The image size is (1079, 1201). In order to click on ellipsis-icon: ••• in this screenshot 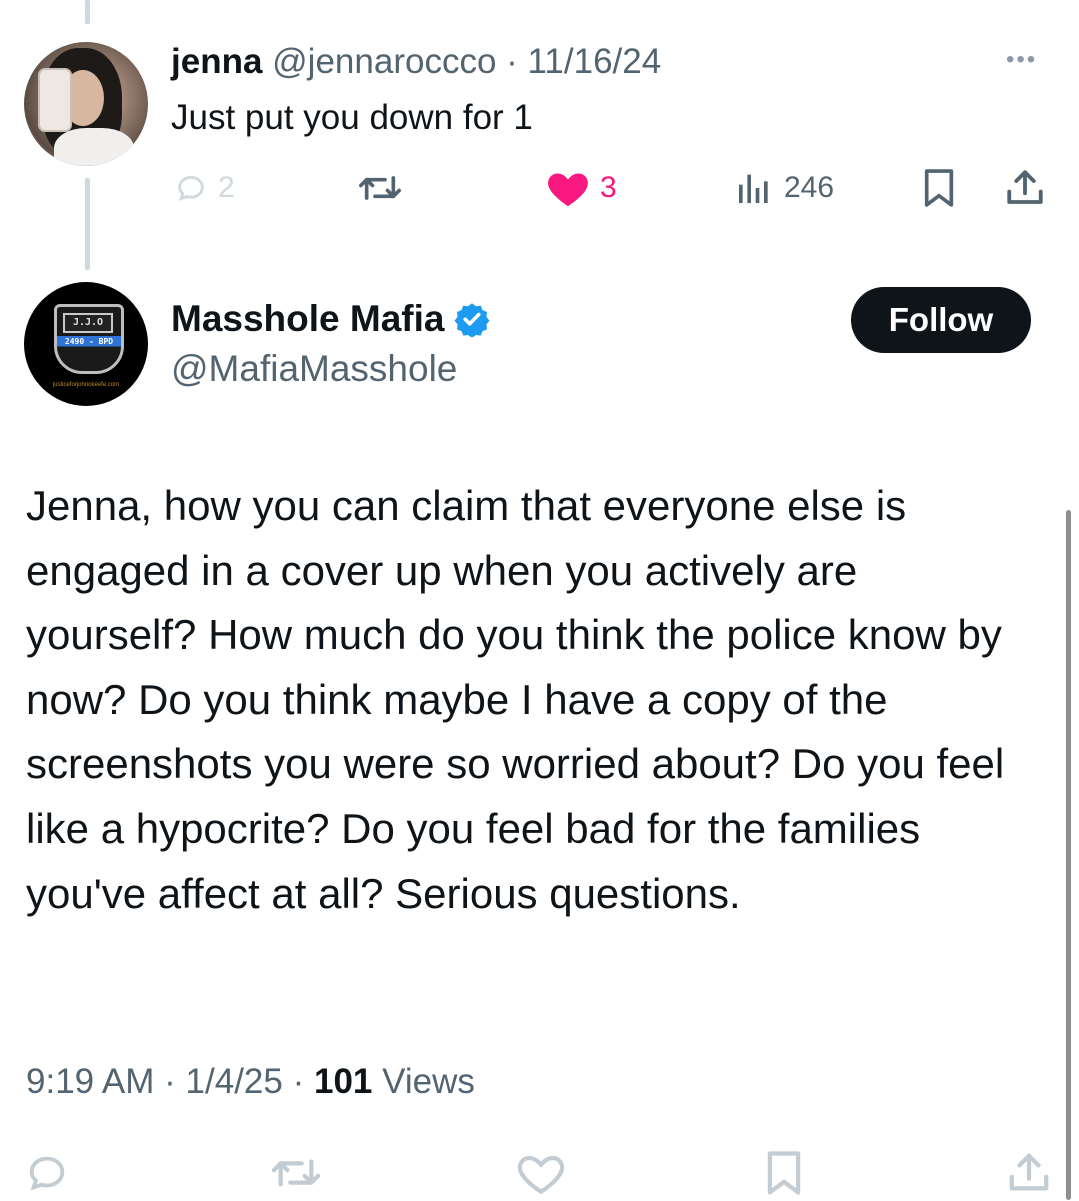, I will do `click(1028, 60)`.